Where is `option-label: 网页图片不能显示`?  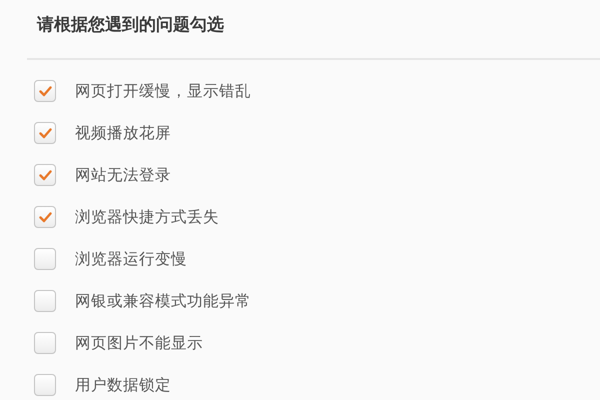 option-label: 网页图片不能显示 is located at coordinates (139, 343).